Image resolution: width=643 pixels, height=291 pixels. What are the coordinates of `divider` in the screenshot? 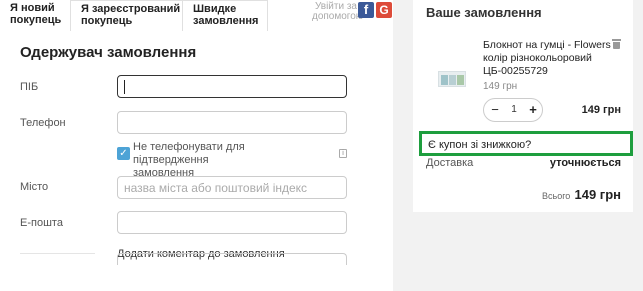 It's located at (57, 253).